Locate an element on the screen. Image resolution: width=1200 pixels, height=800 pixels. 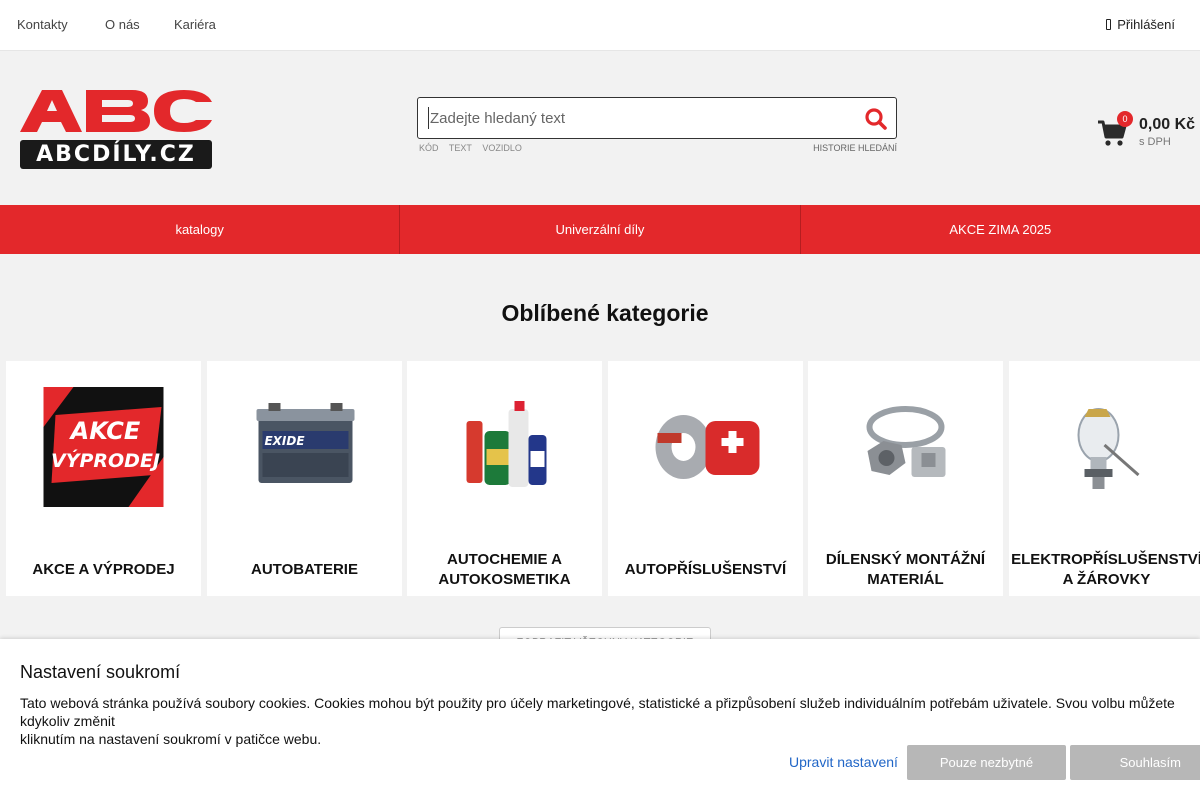
sale-image-text-2: VÝPRODEJ is located at coordinates (105, 460).